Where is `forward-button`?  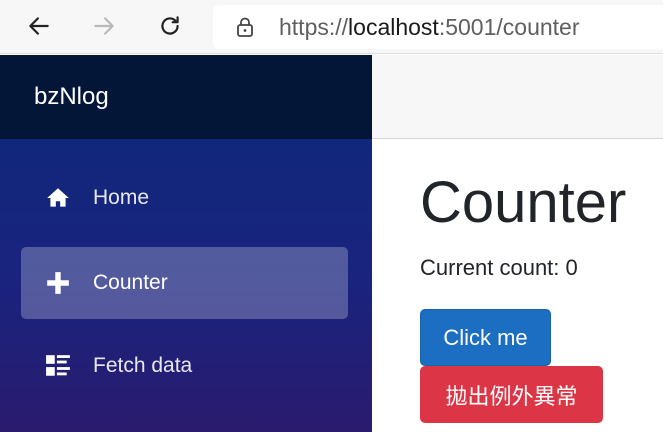 forward-button is located at coordinates (104, 26).